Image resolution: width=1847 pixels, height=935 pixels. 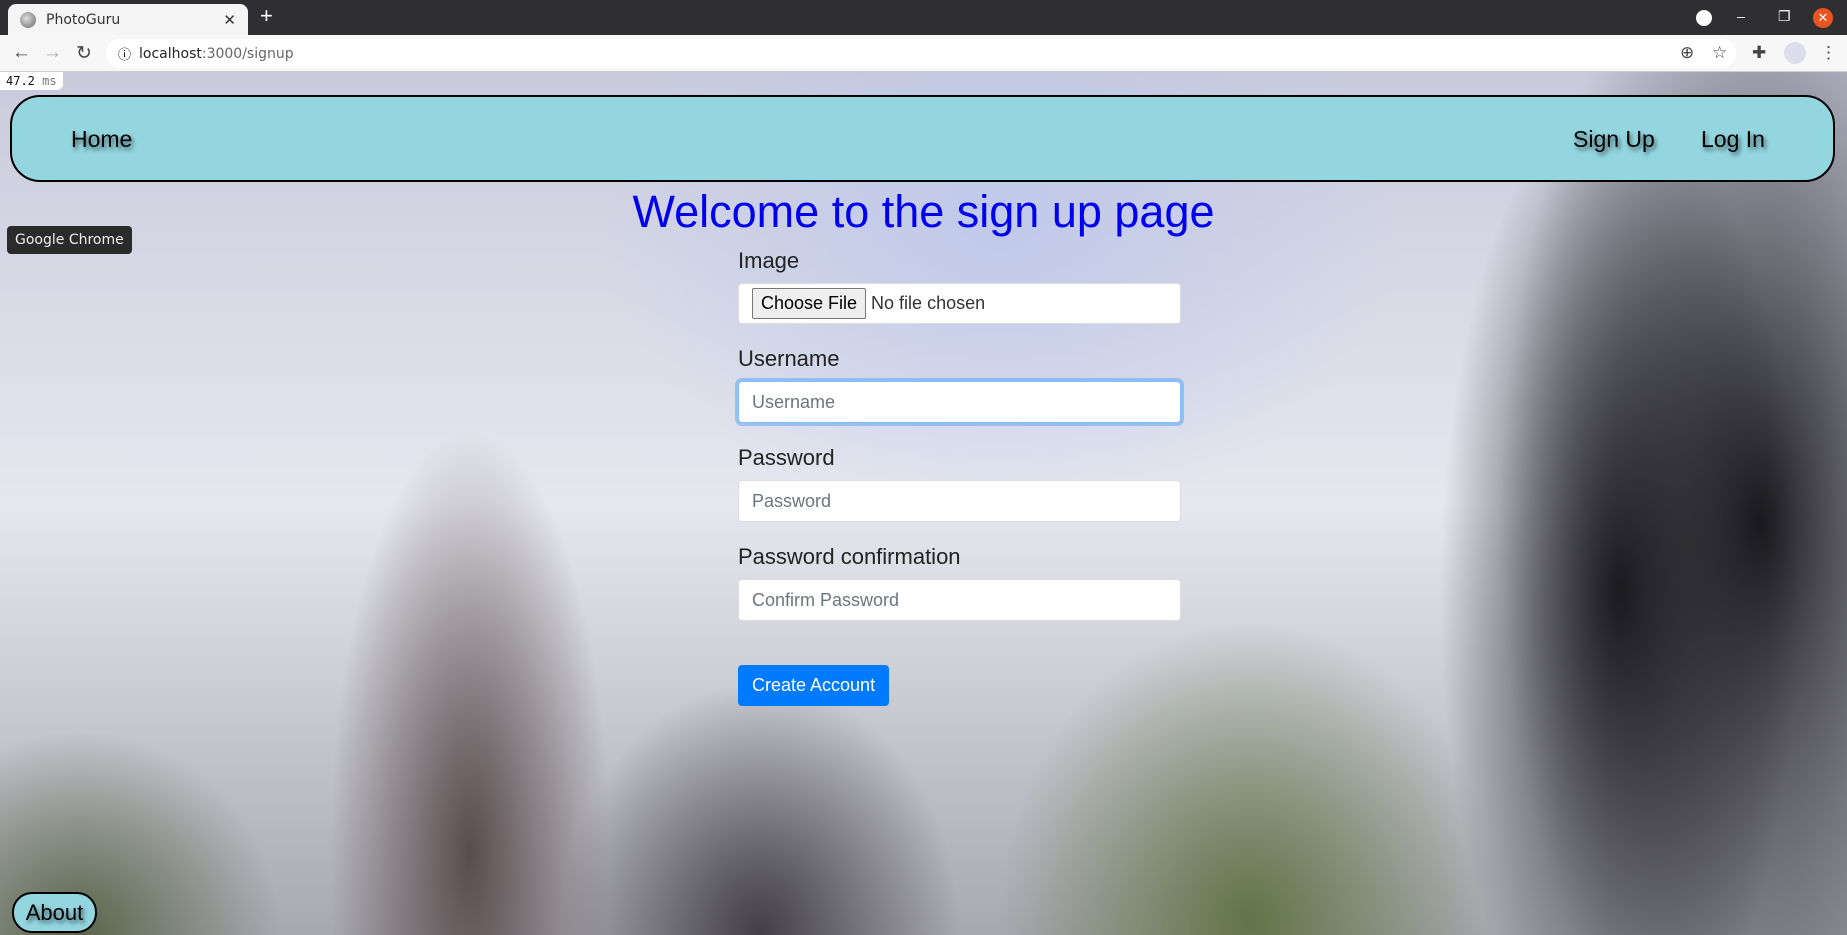 I want to click on info-icon: ⓘ, so click(x=124, y=53).